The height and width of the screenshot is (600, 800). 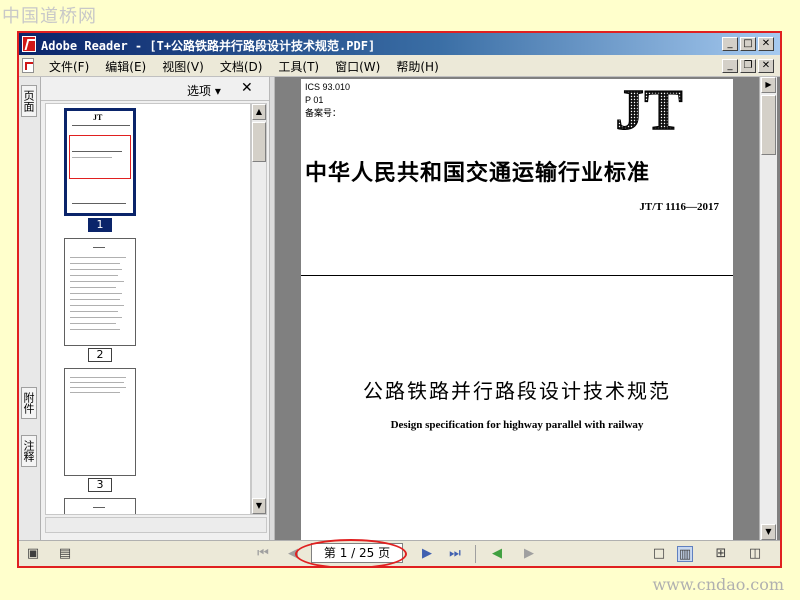 What do you see at coordinates (748, 44) in the screenshot?
I see `maximize-button: □` at bounding box center [748, 44].